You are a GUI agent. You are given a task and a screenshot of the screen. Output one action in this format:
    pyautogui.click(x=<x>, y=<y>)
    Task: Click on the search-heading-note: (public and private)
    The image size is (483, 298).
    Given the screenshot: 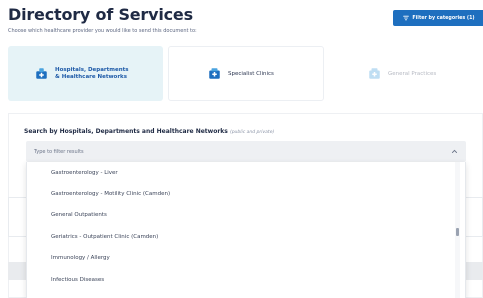 What is the action you would take?
    pyautogui.click(x=252, y=132)
    